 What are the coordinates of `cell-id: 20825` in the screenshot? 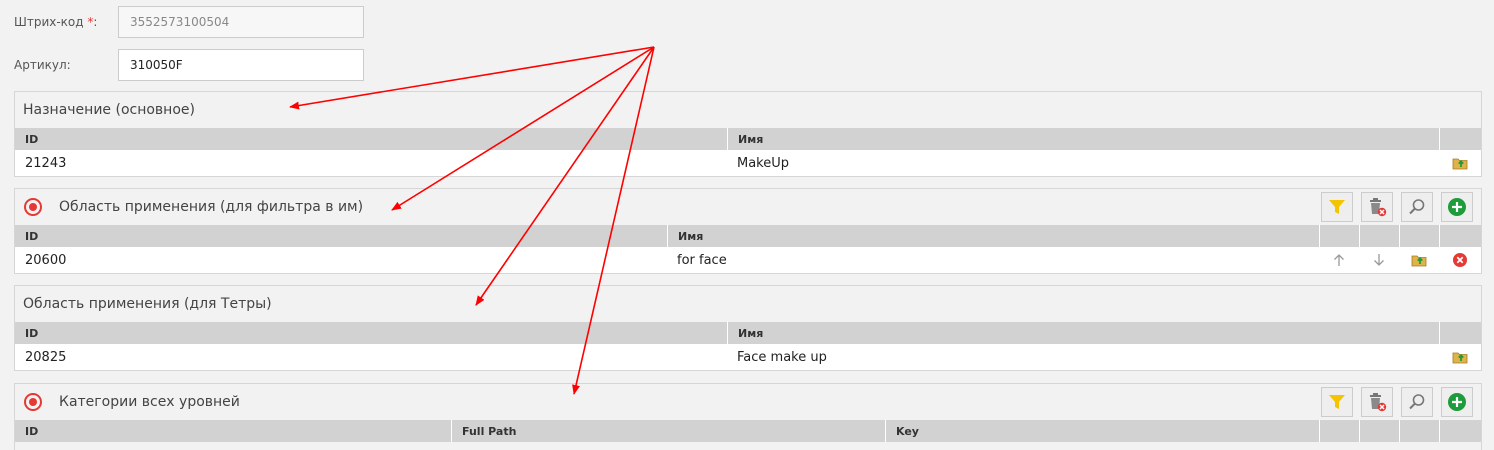 It's located at (46, 357).